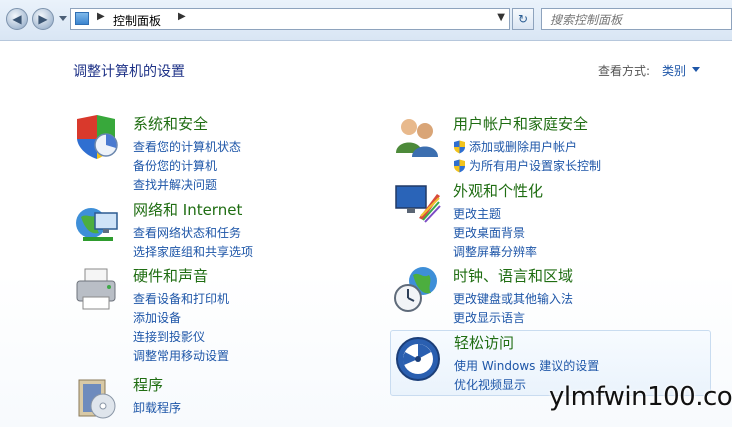 The width and height of the screenshot is (732, 427). What do you see at coordinates (526, 365) in the screenshot?
I see `link-windows-suggested-settings: 使用 Windows 建议的设置` at bounding box center [526, 365].